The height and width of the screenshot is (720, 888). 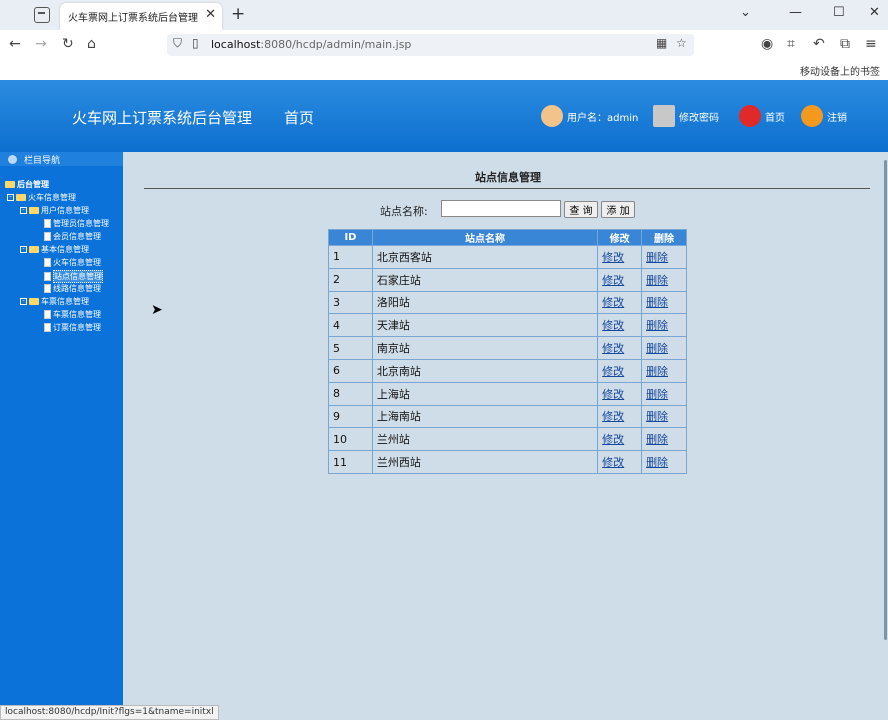 I want to click on menu-icon: ≡, so click(x=871, y=44).